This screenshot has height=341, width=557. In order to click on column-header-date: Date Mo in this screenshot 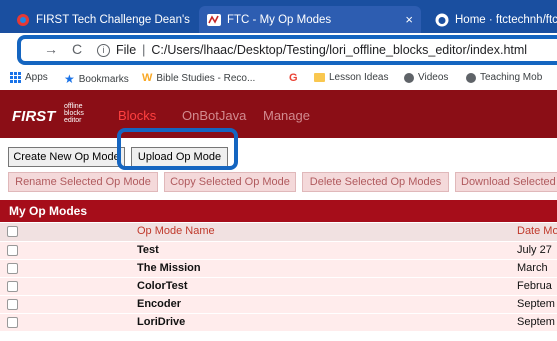, I will do `click(537, 231)`.